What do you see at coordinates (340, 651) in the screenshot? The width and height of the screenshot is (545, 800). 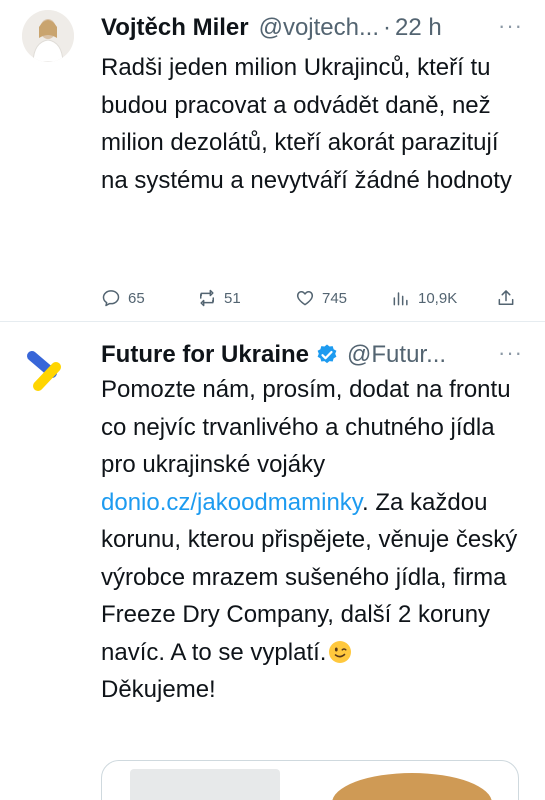 I see `winking-face-emoji-icon` at bounding box center [340, 651].